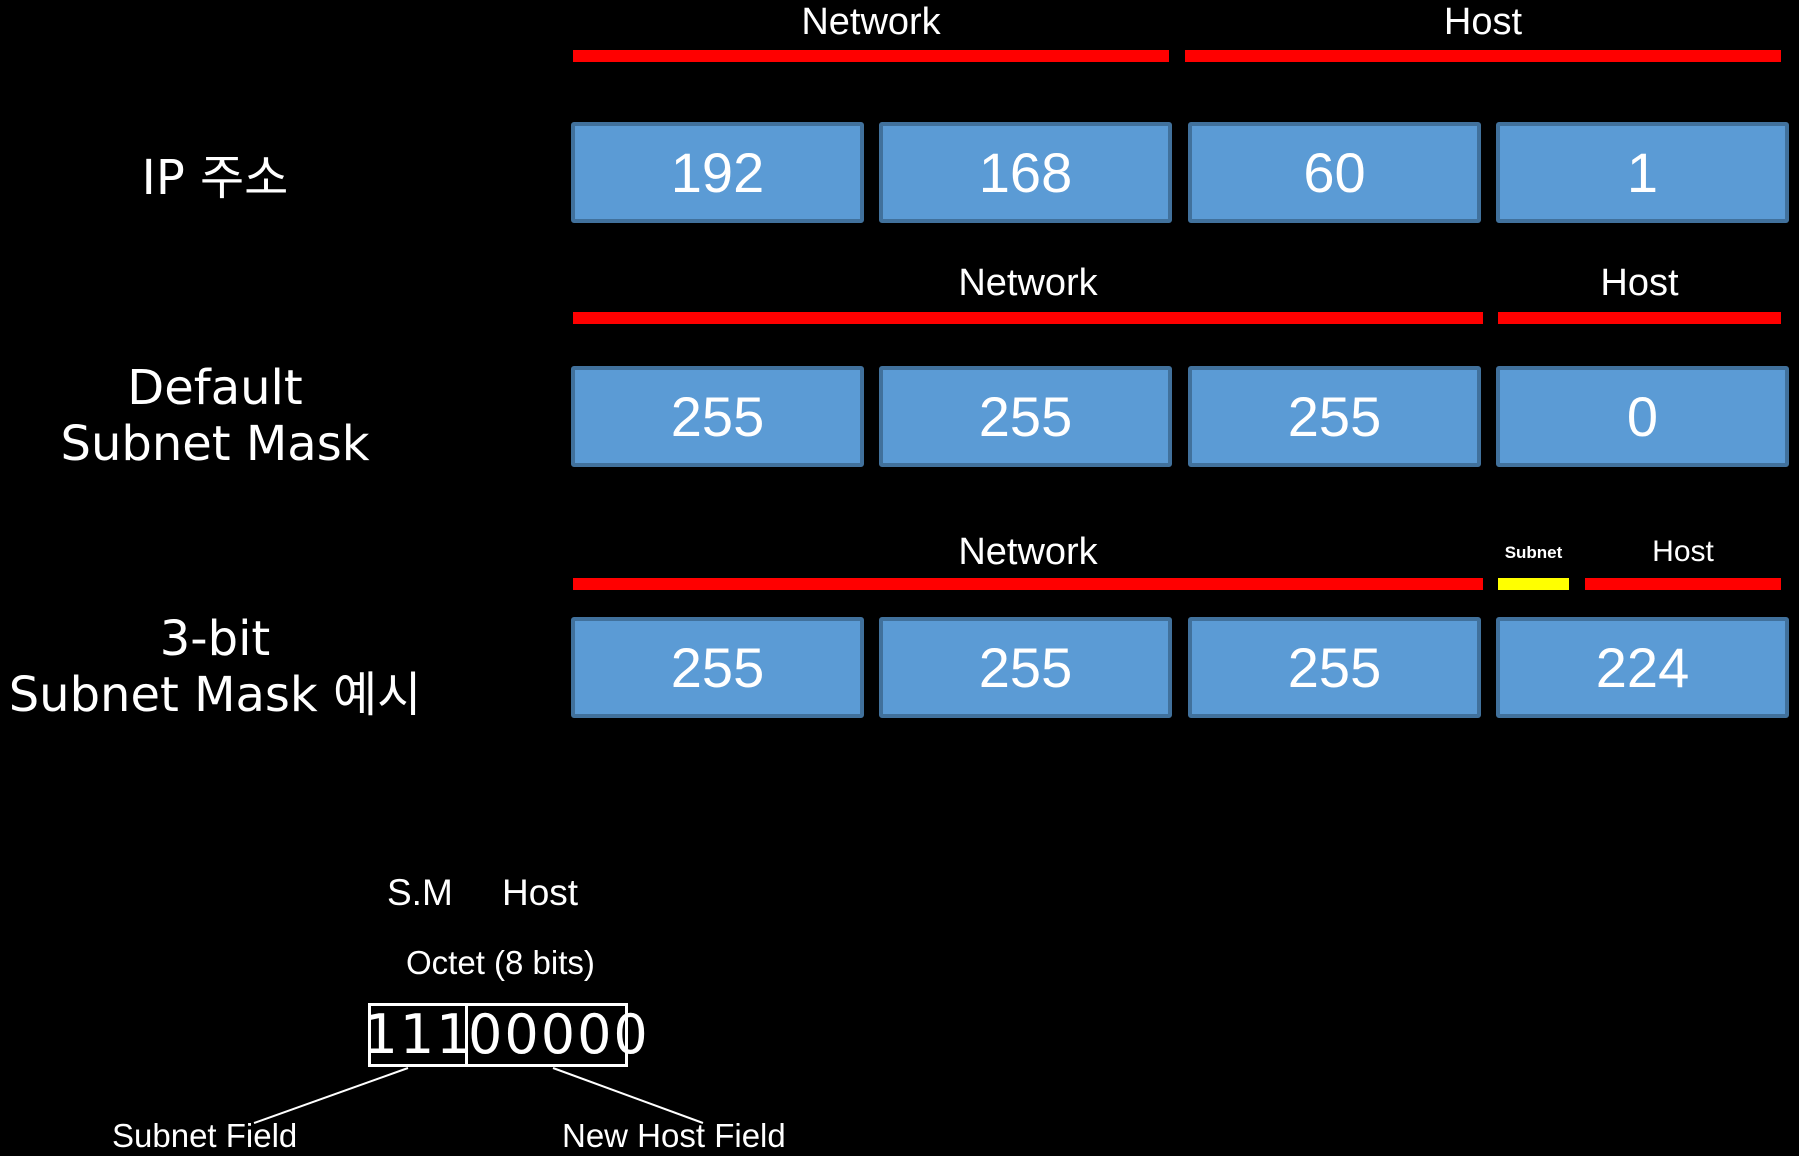  I want to click on subnet-field-leader-line, so click(331, 1095).